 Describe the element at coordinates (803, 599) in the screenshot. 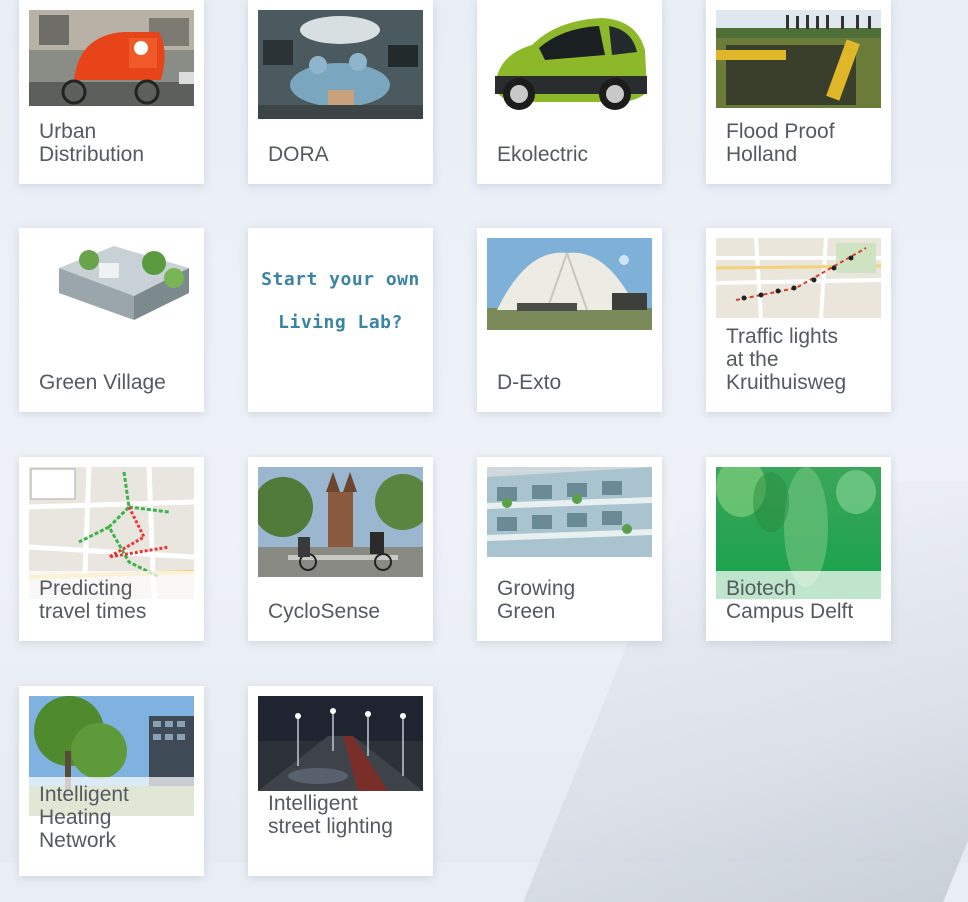

I see `tile-label: Biotech Campus Delft` at that location.